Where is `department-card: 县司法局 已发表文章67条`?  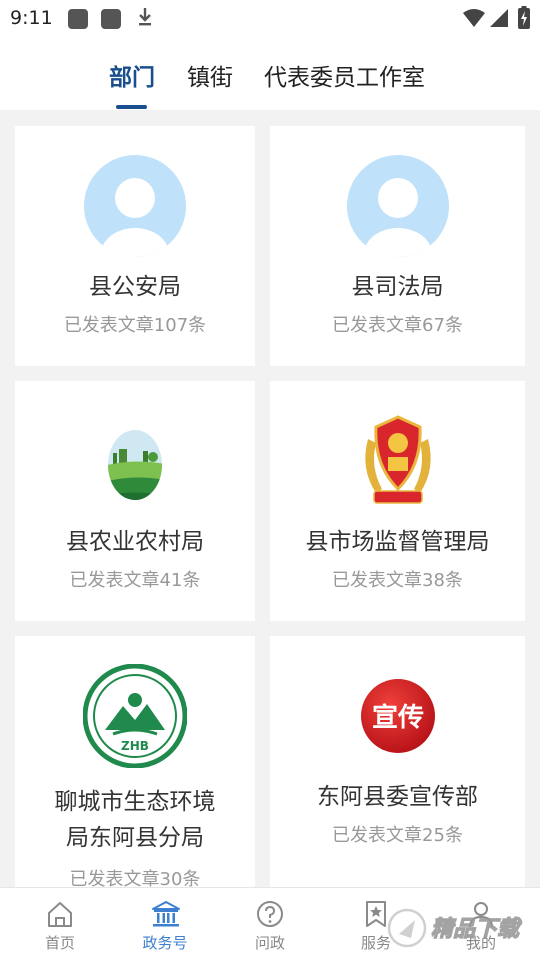 department-card: 县司法局 已发表文章67条 is located at coordinates (397, 246).